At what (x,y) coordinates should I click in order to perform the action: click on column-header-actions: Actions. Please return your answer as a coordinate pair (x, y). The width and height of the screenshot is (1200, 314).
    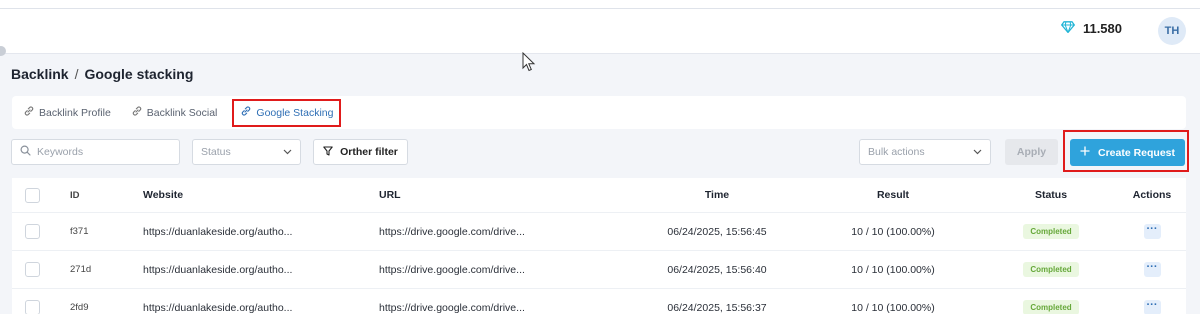
    Looking at the image, I should click on (1152, 195).